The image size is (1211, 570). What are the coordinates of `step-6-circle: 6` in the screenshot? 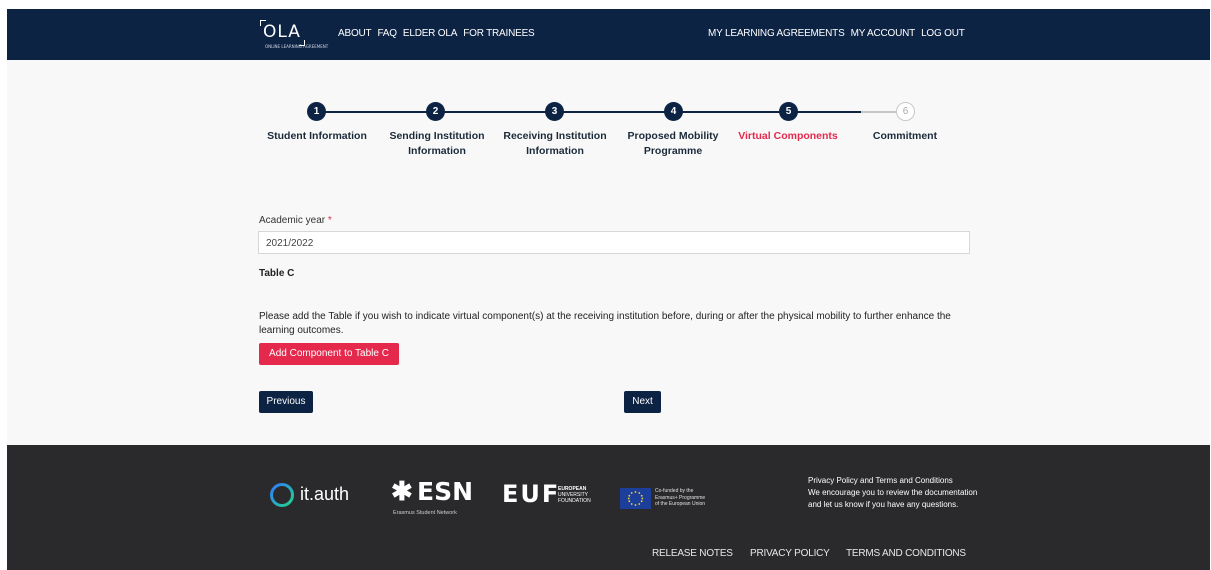 It's located at (905, 111).